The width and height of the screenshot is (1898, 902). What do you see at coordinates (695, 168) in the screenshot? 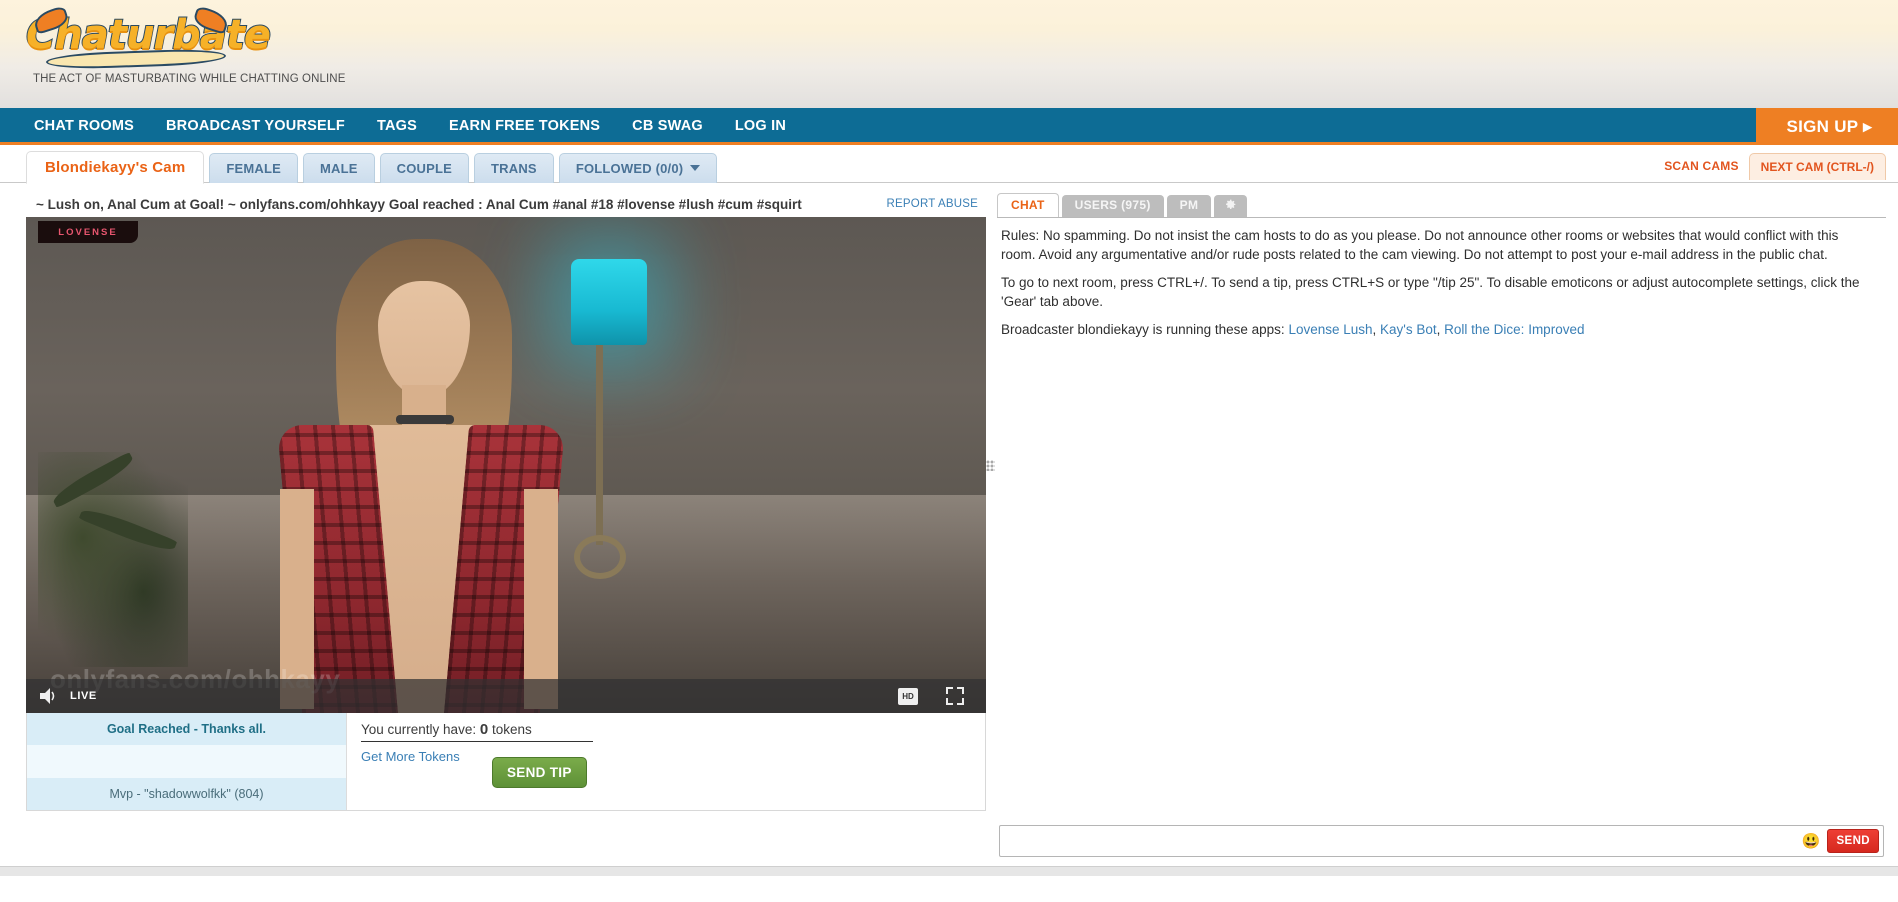
I see `chevron-down-icon` at bounding box center [695, 168].